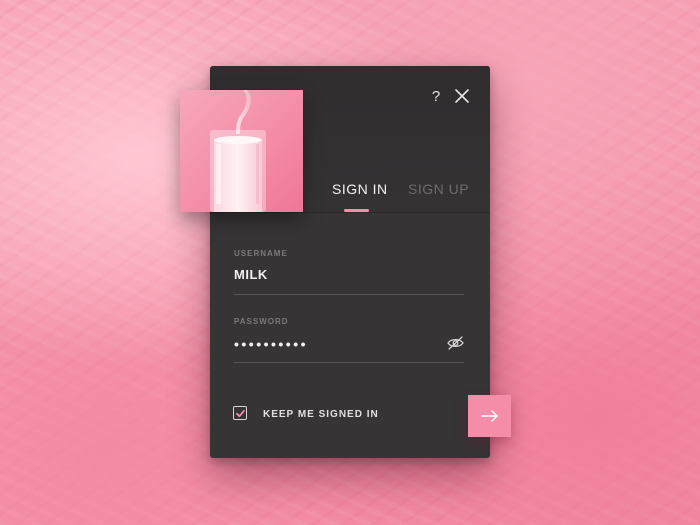 This screenshot has height=525, width=700. I want to click on password-input: ••••••••••, so click(271, 344).